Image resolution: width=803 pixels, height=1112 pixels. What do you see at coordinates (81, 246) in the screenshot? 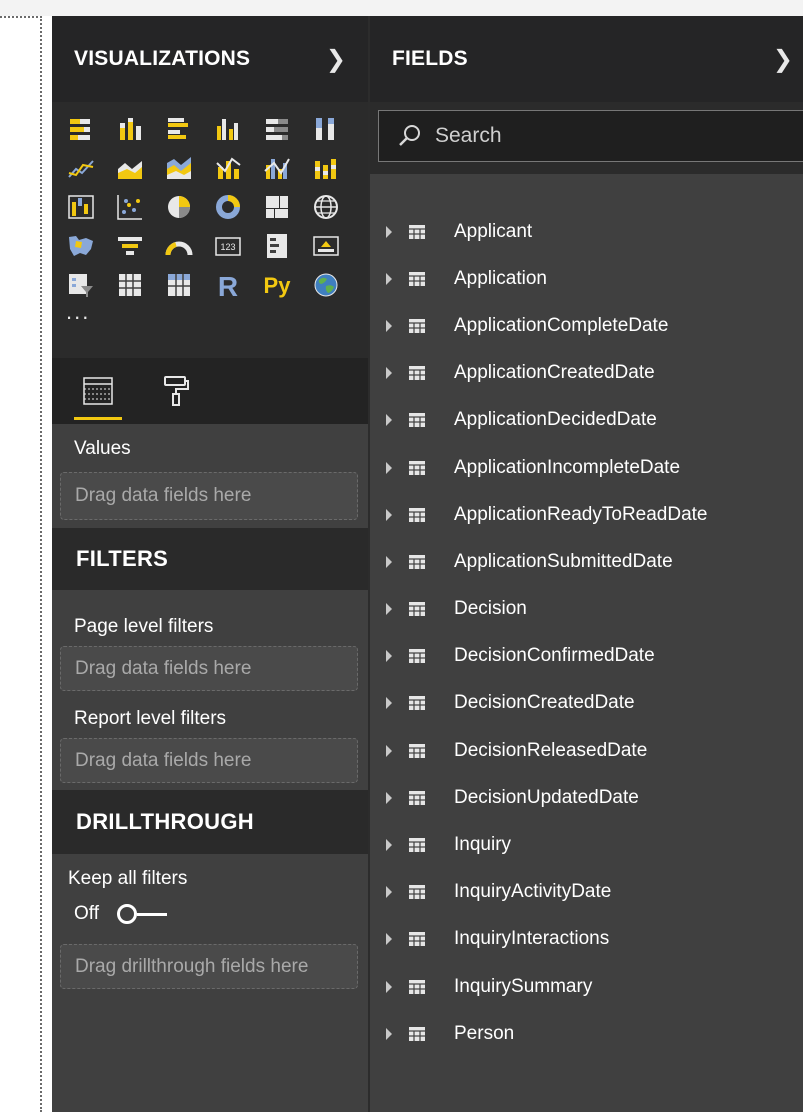
I see `filled-map-icon` at bounding box center [81, 246].